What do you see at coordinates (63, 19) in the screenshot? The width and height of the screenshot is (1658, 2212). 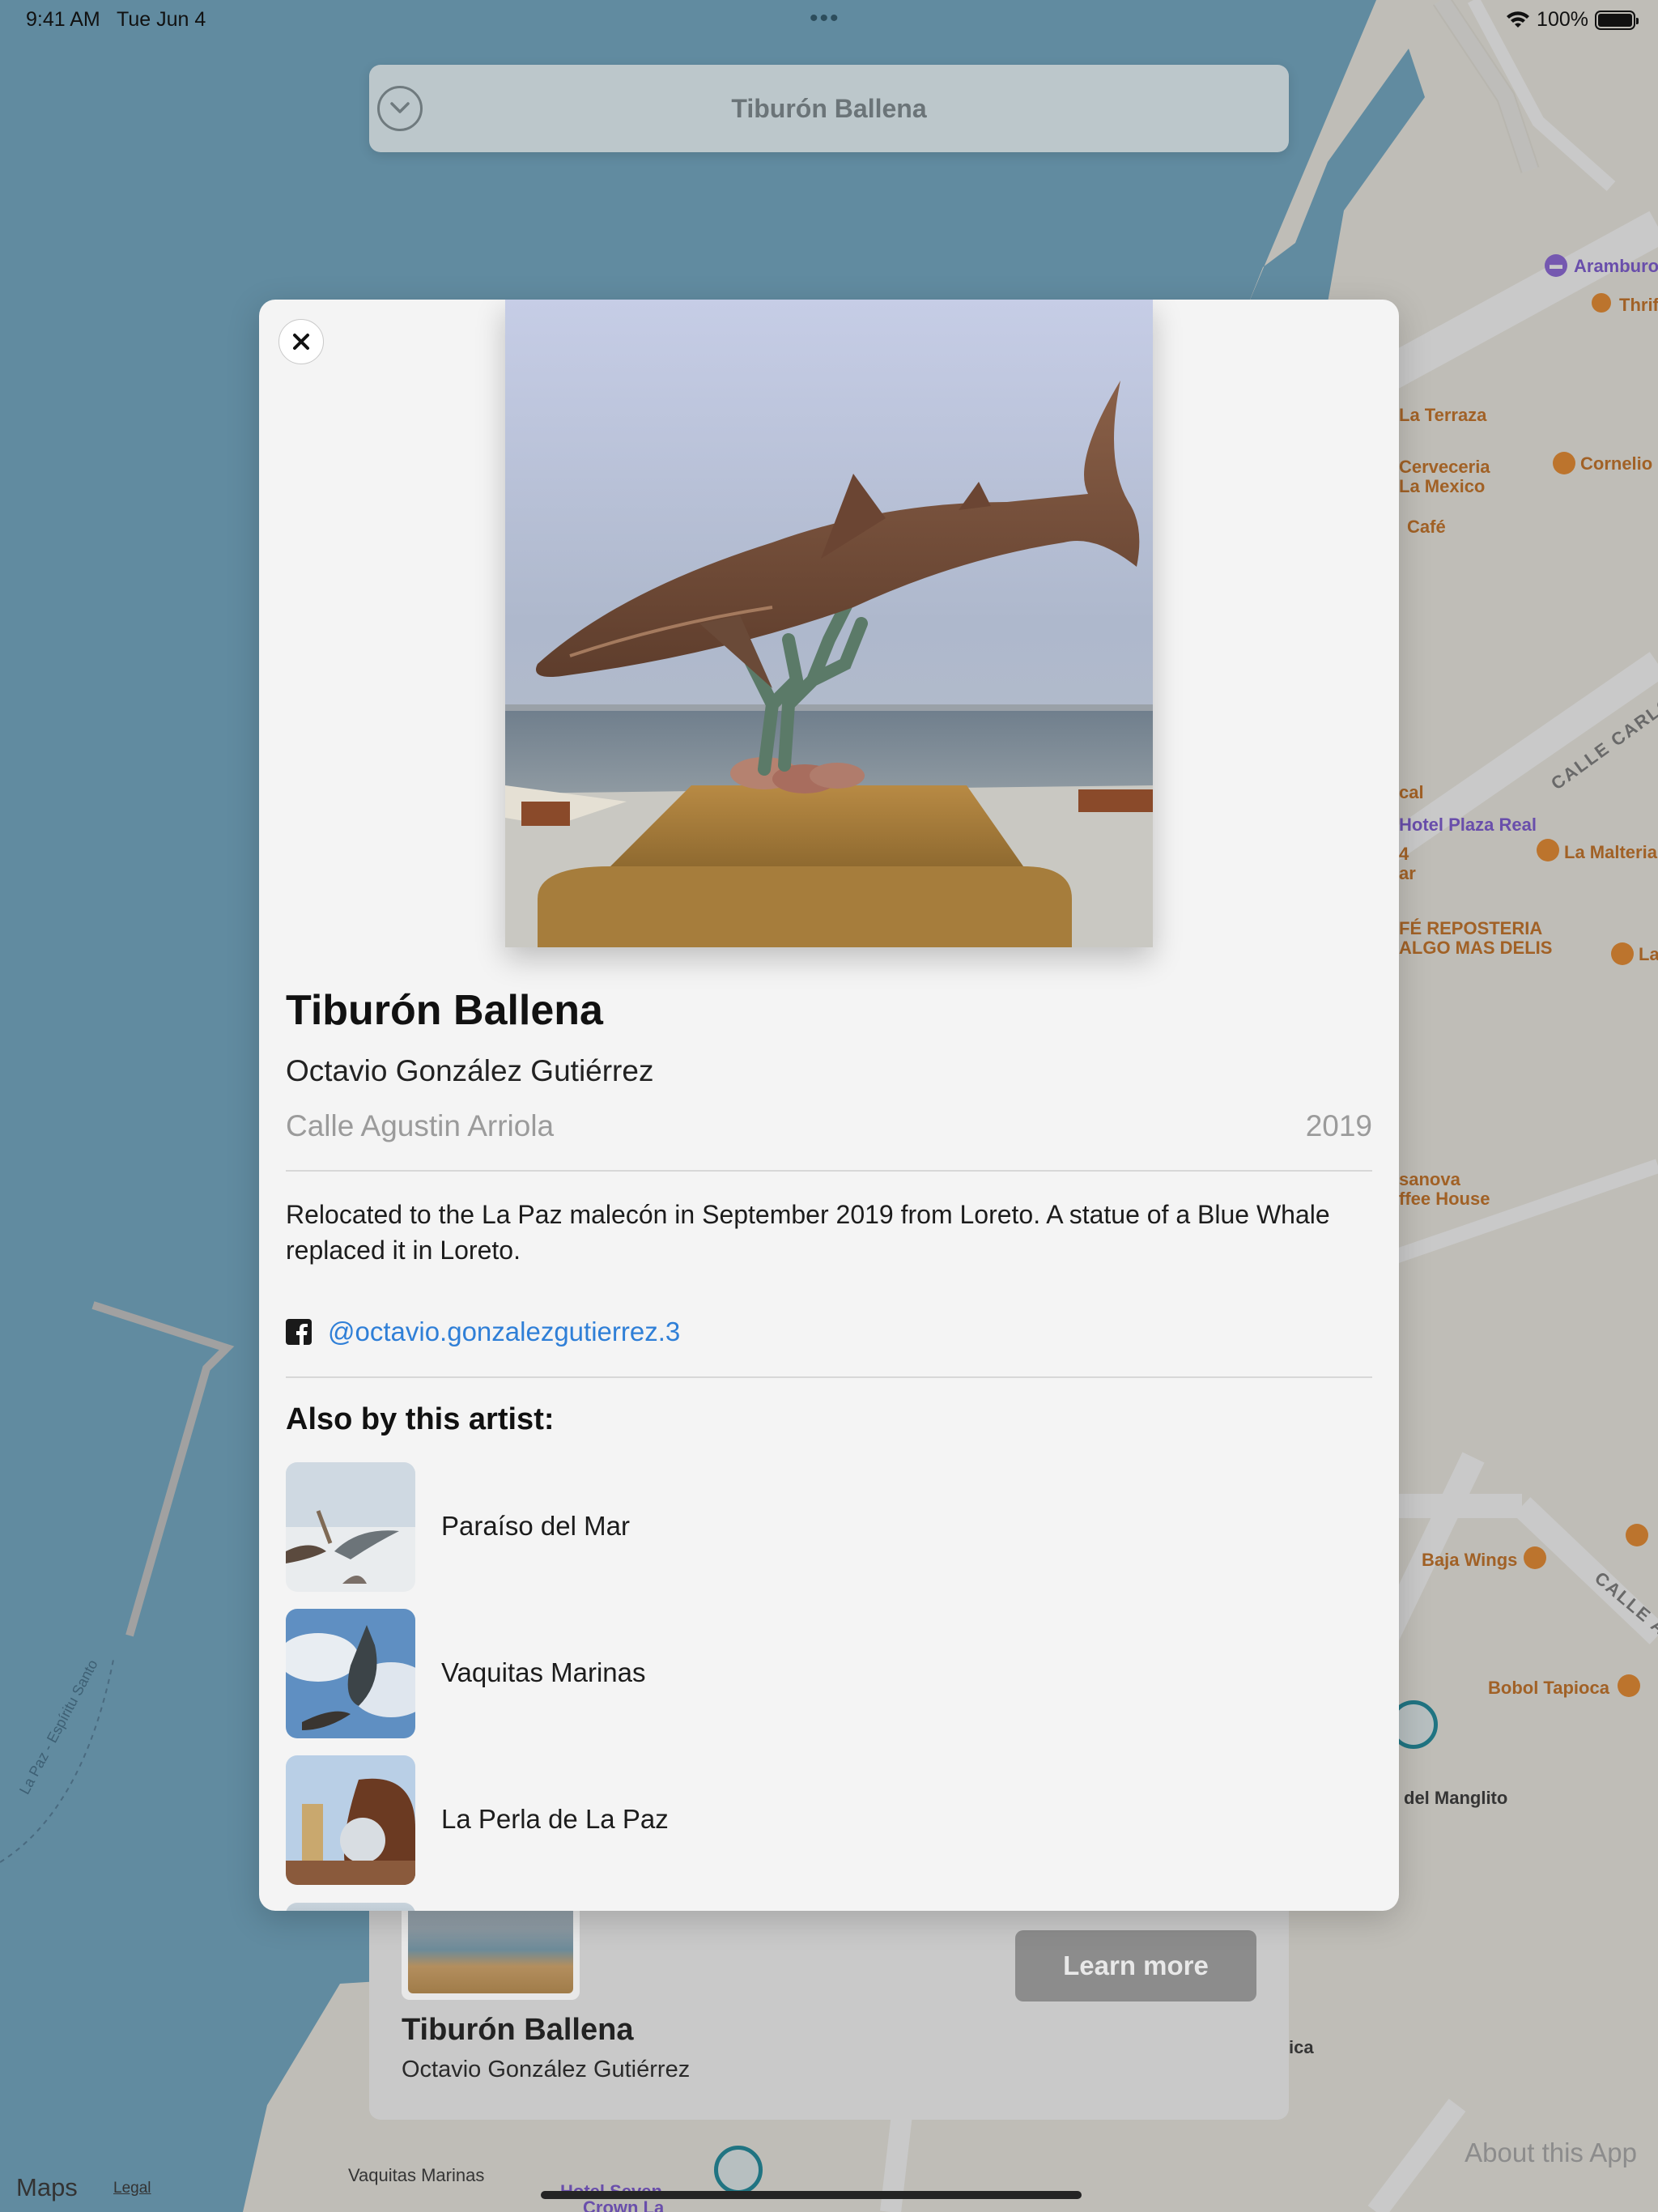 I see `status-time: 9:41 AM` at bounding box center [63, 19].